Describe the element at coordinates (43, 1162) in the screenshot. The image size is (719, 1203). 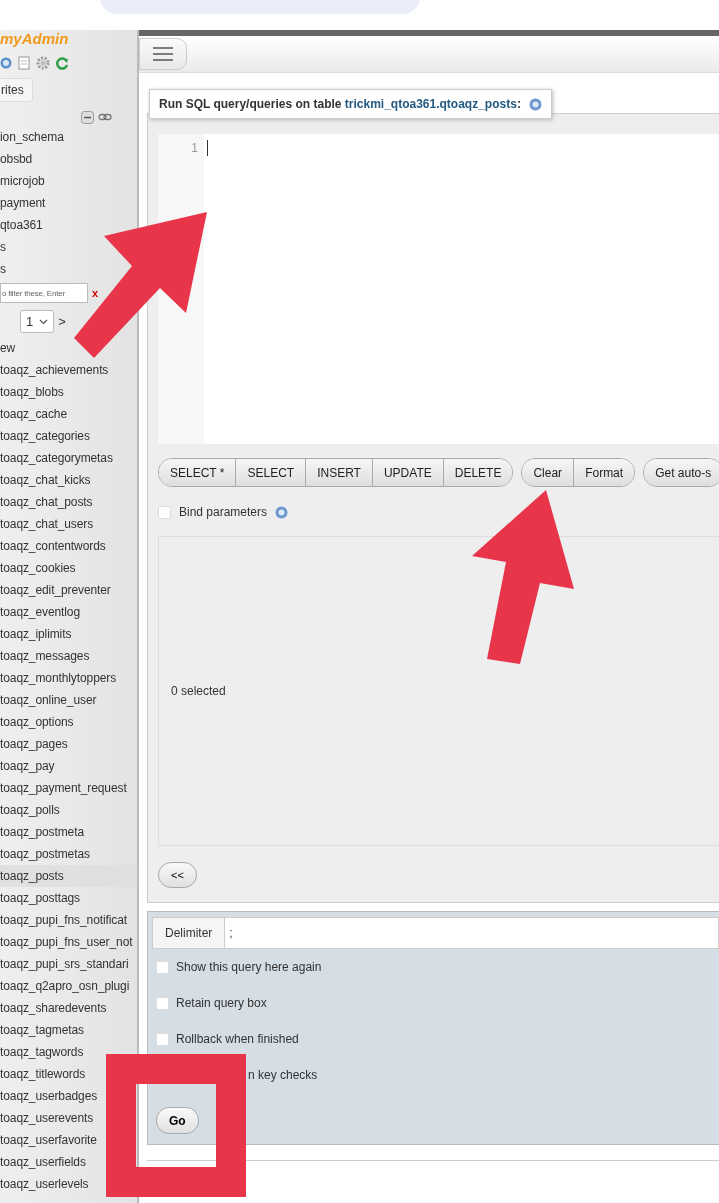
I see `table-item: toaqz_userfields` at that location.